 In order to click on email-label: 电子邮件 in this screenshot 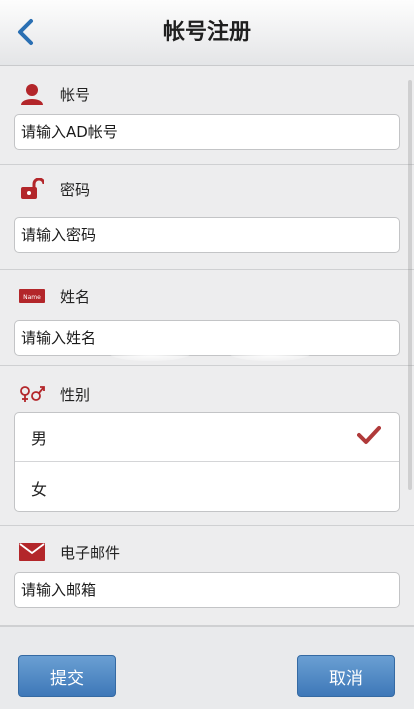, I will do `click(90, 552)`.